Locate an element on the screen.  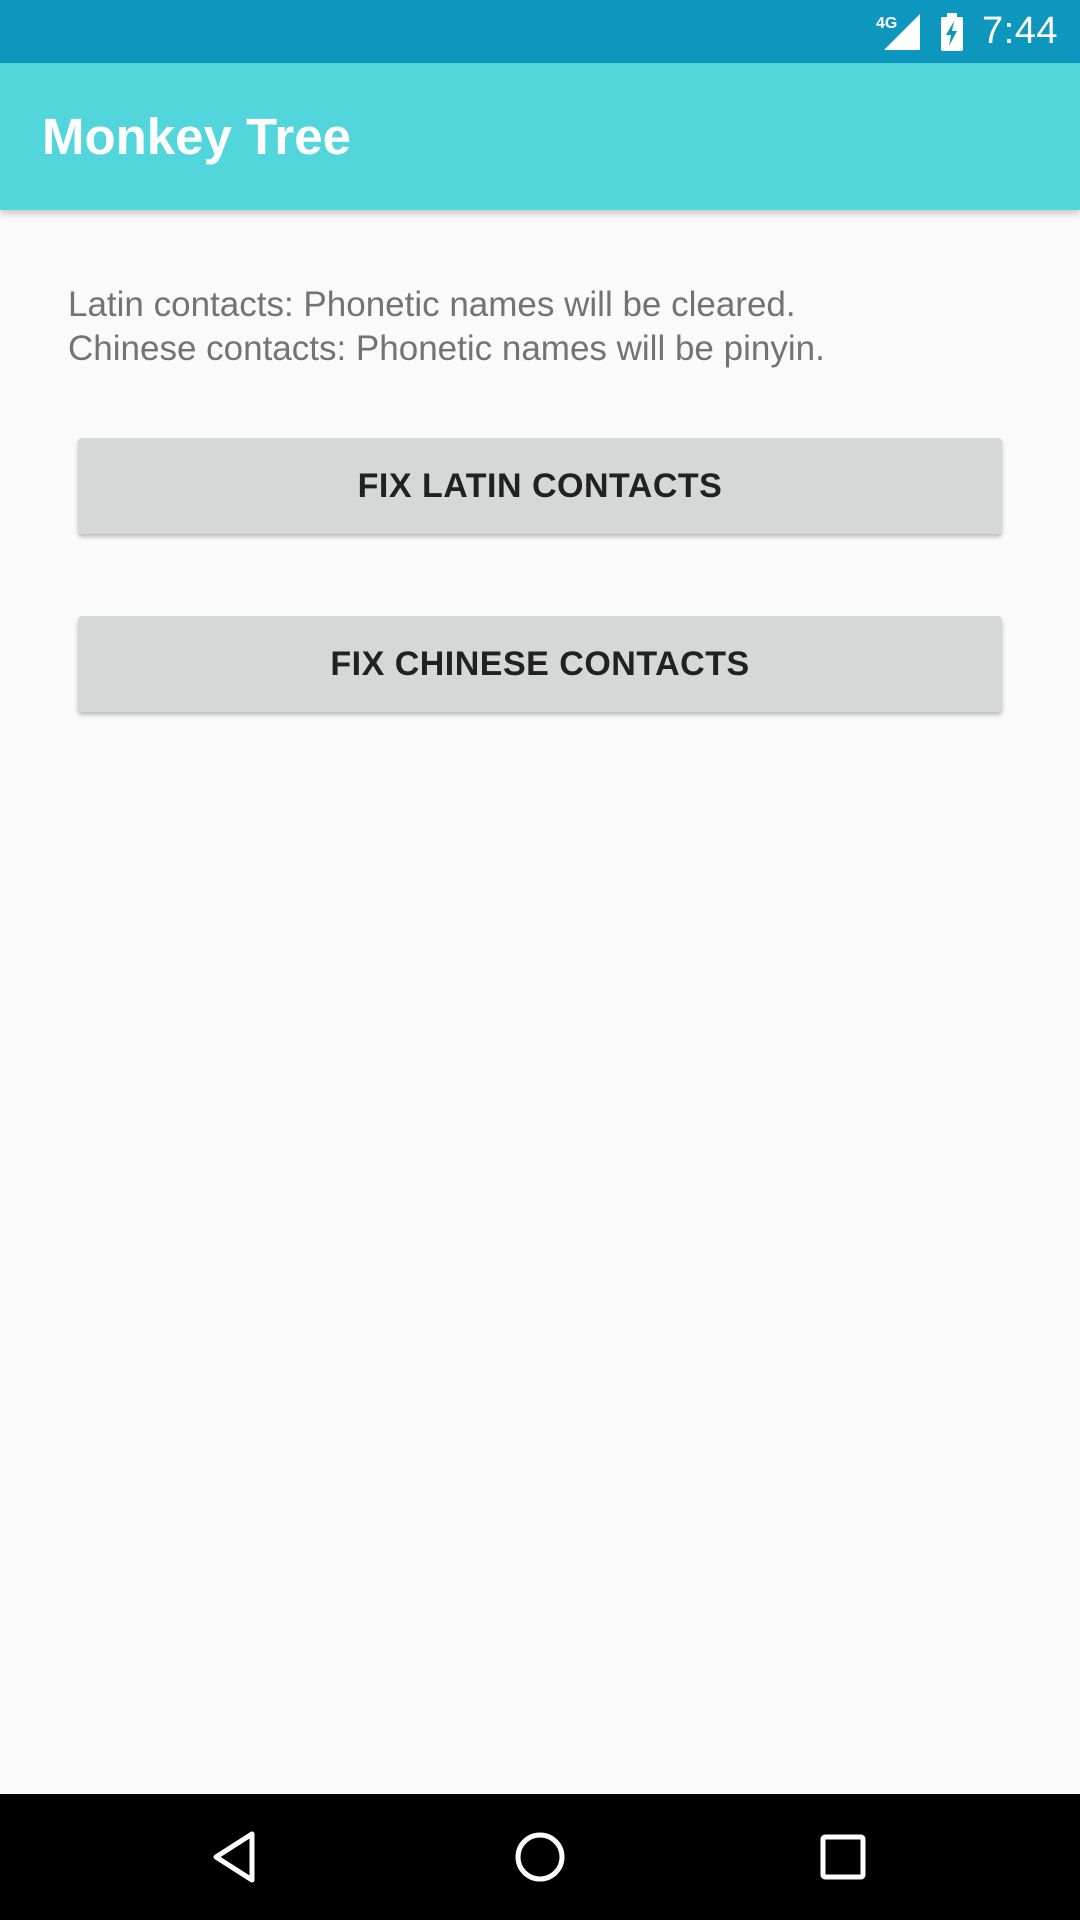
navigation-bar is located at coordinates (540, 1857).